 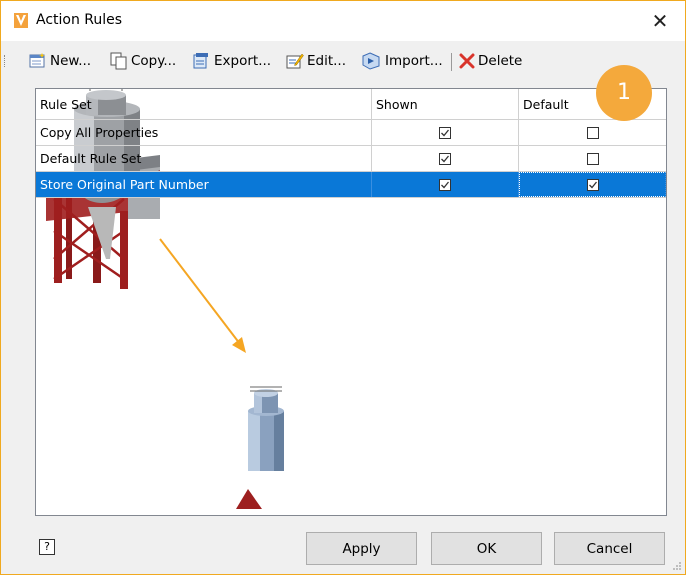 What do you see at coordinates (200, 61) in the screenshot?
I see `export-icon` at bounding box center [200, 61].